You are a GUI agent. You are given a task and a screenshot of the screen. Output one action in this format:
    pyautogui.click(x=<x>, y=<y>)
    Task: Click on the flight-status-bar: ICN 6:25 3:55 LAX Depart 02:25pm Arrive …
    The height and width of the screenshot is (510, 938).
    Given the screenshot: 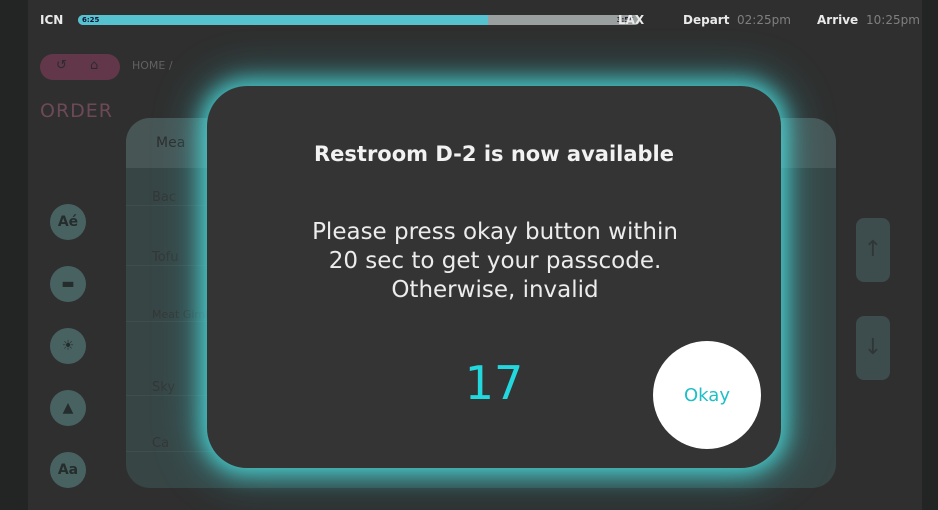 What is the action you would take?
    pyautogui.click(x=478, y=20)
    